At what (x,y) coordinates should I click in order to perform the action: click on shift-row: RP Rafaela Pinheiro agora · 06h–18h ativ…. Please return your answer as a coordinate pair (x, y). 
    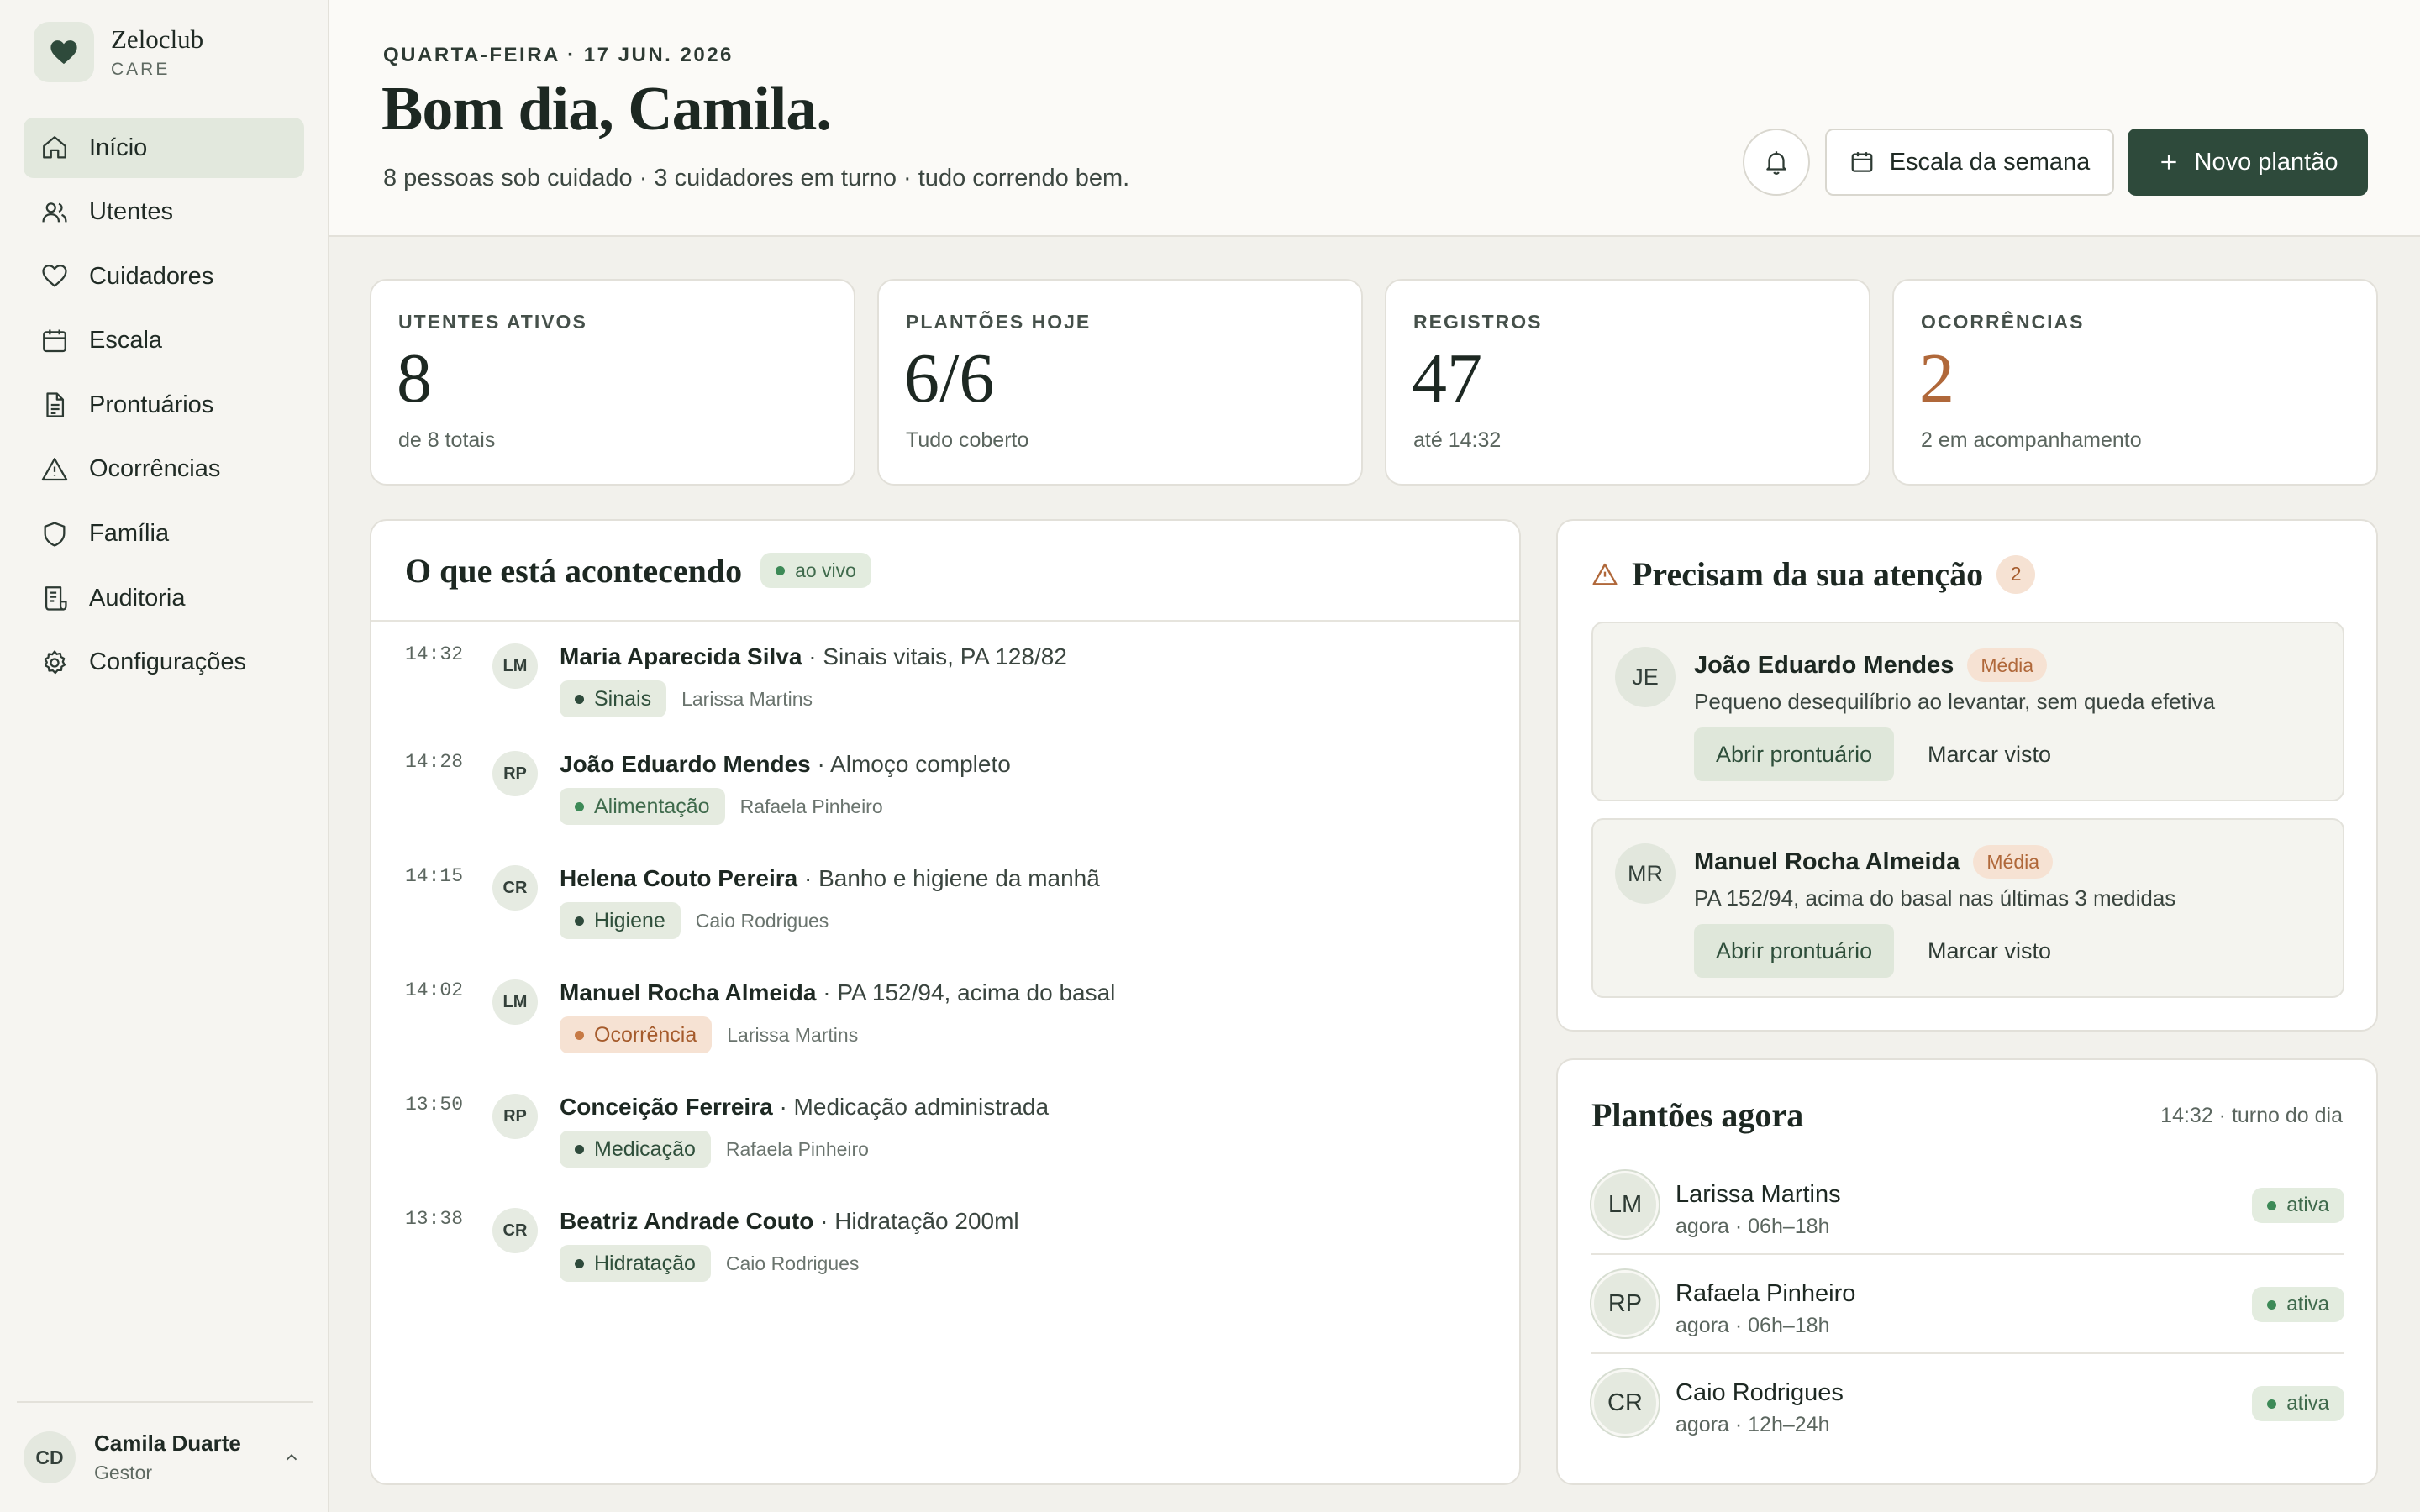
    Looking at the image, I should click on (1968, 1304).